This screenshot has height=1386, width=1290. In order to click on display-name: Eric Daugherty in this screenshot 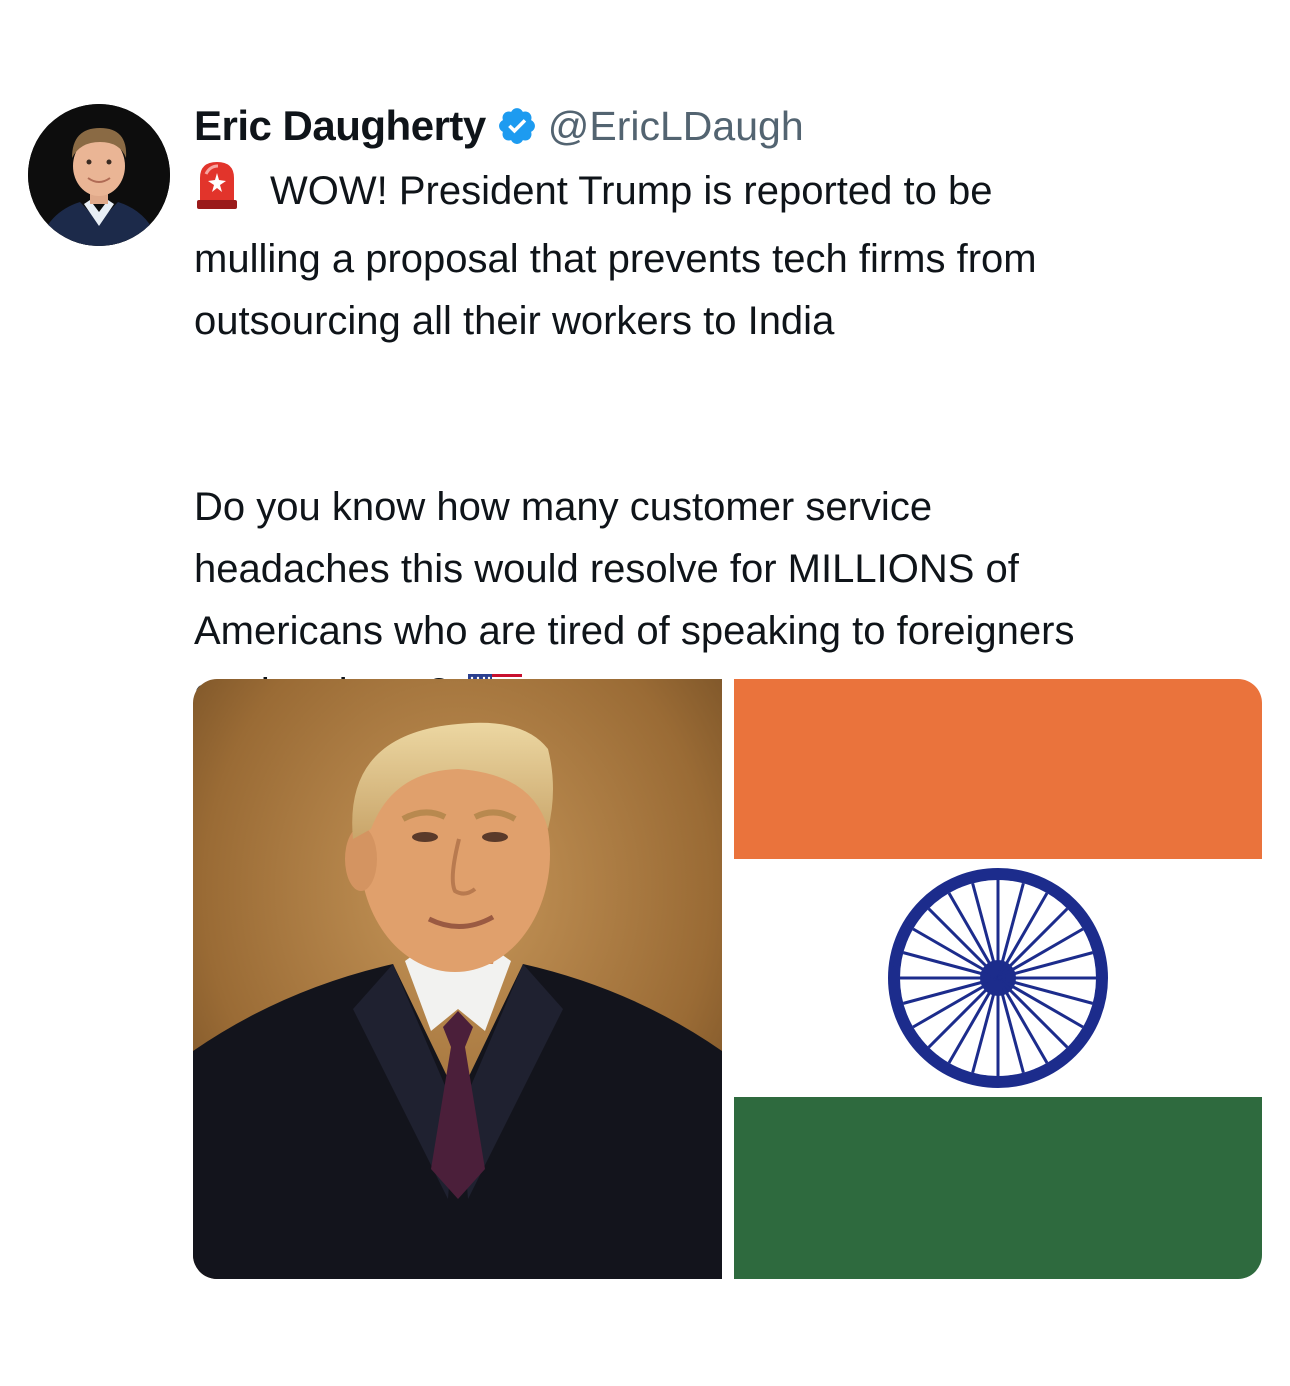, I will do `click(340, 126)`.